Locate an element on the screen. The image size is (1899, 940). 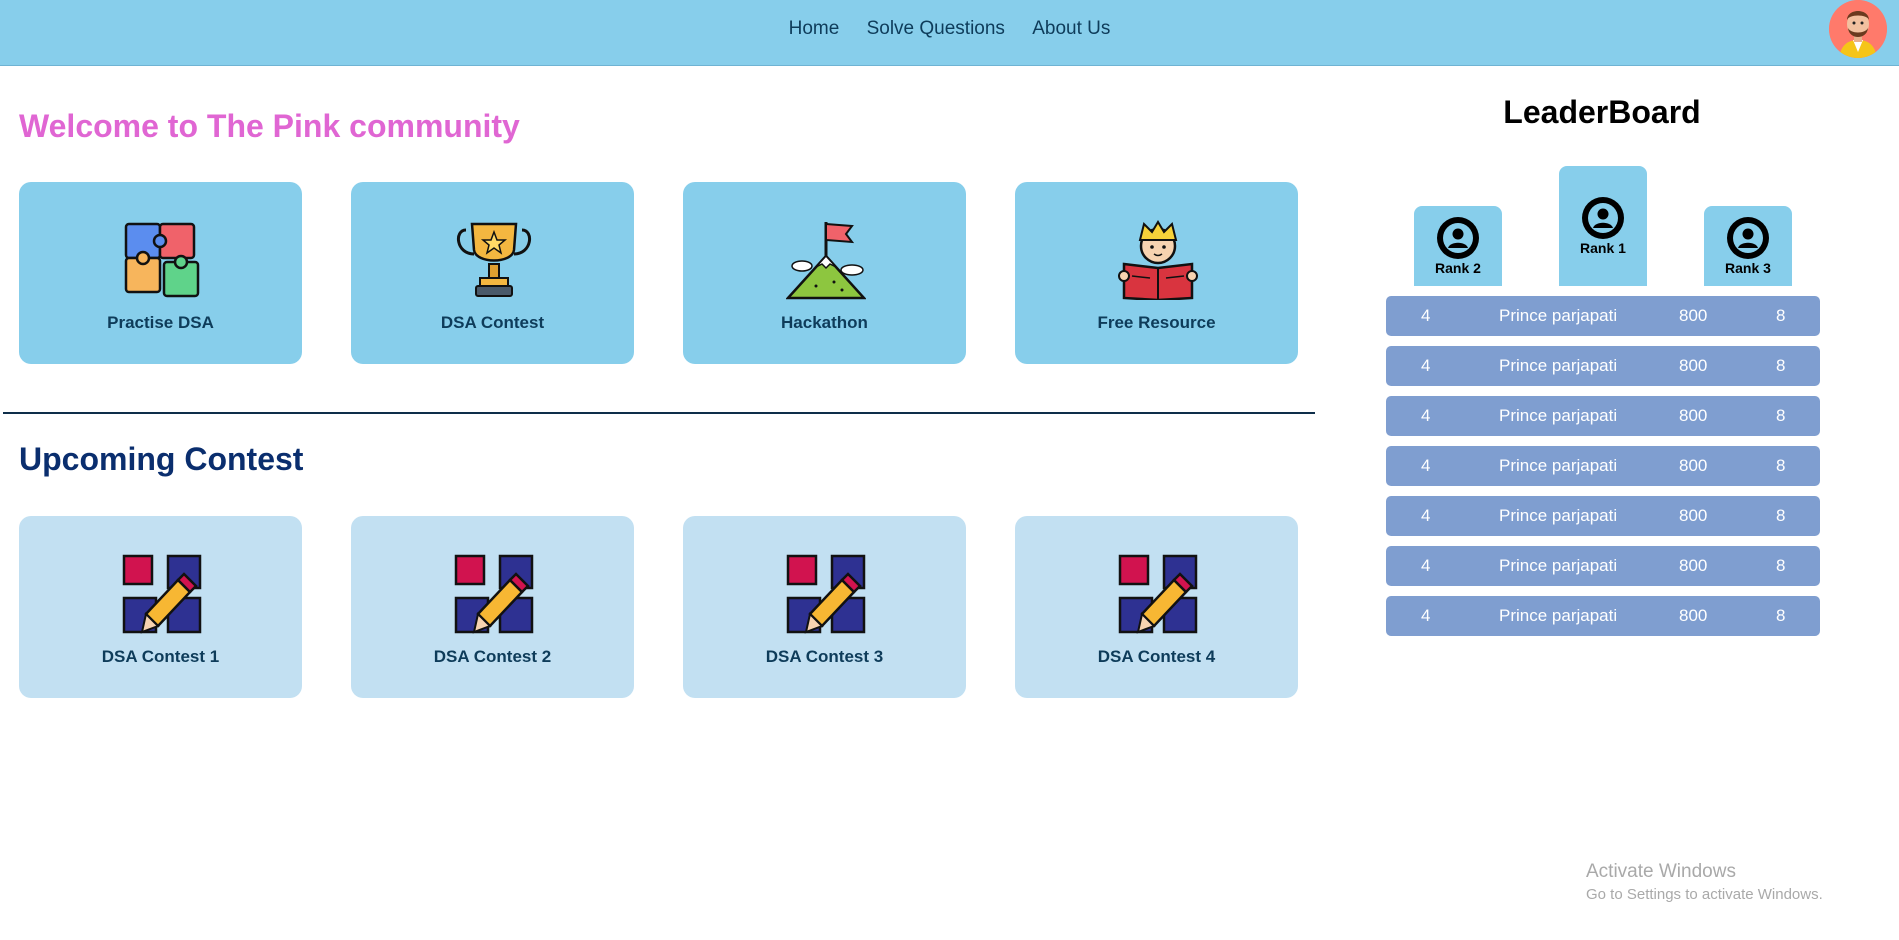
nav-about-us-link: About Us is located at coordinates (1071, 28).